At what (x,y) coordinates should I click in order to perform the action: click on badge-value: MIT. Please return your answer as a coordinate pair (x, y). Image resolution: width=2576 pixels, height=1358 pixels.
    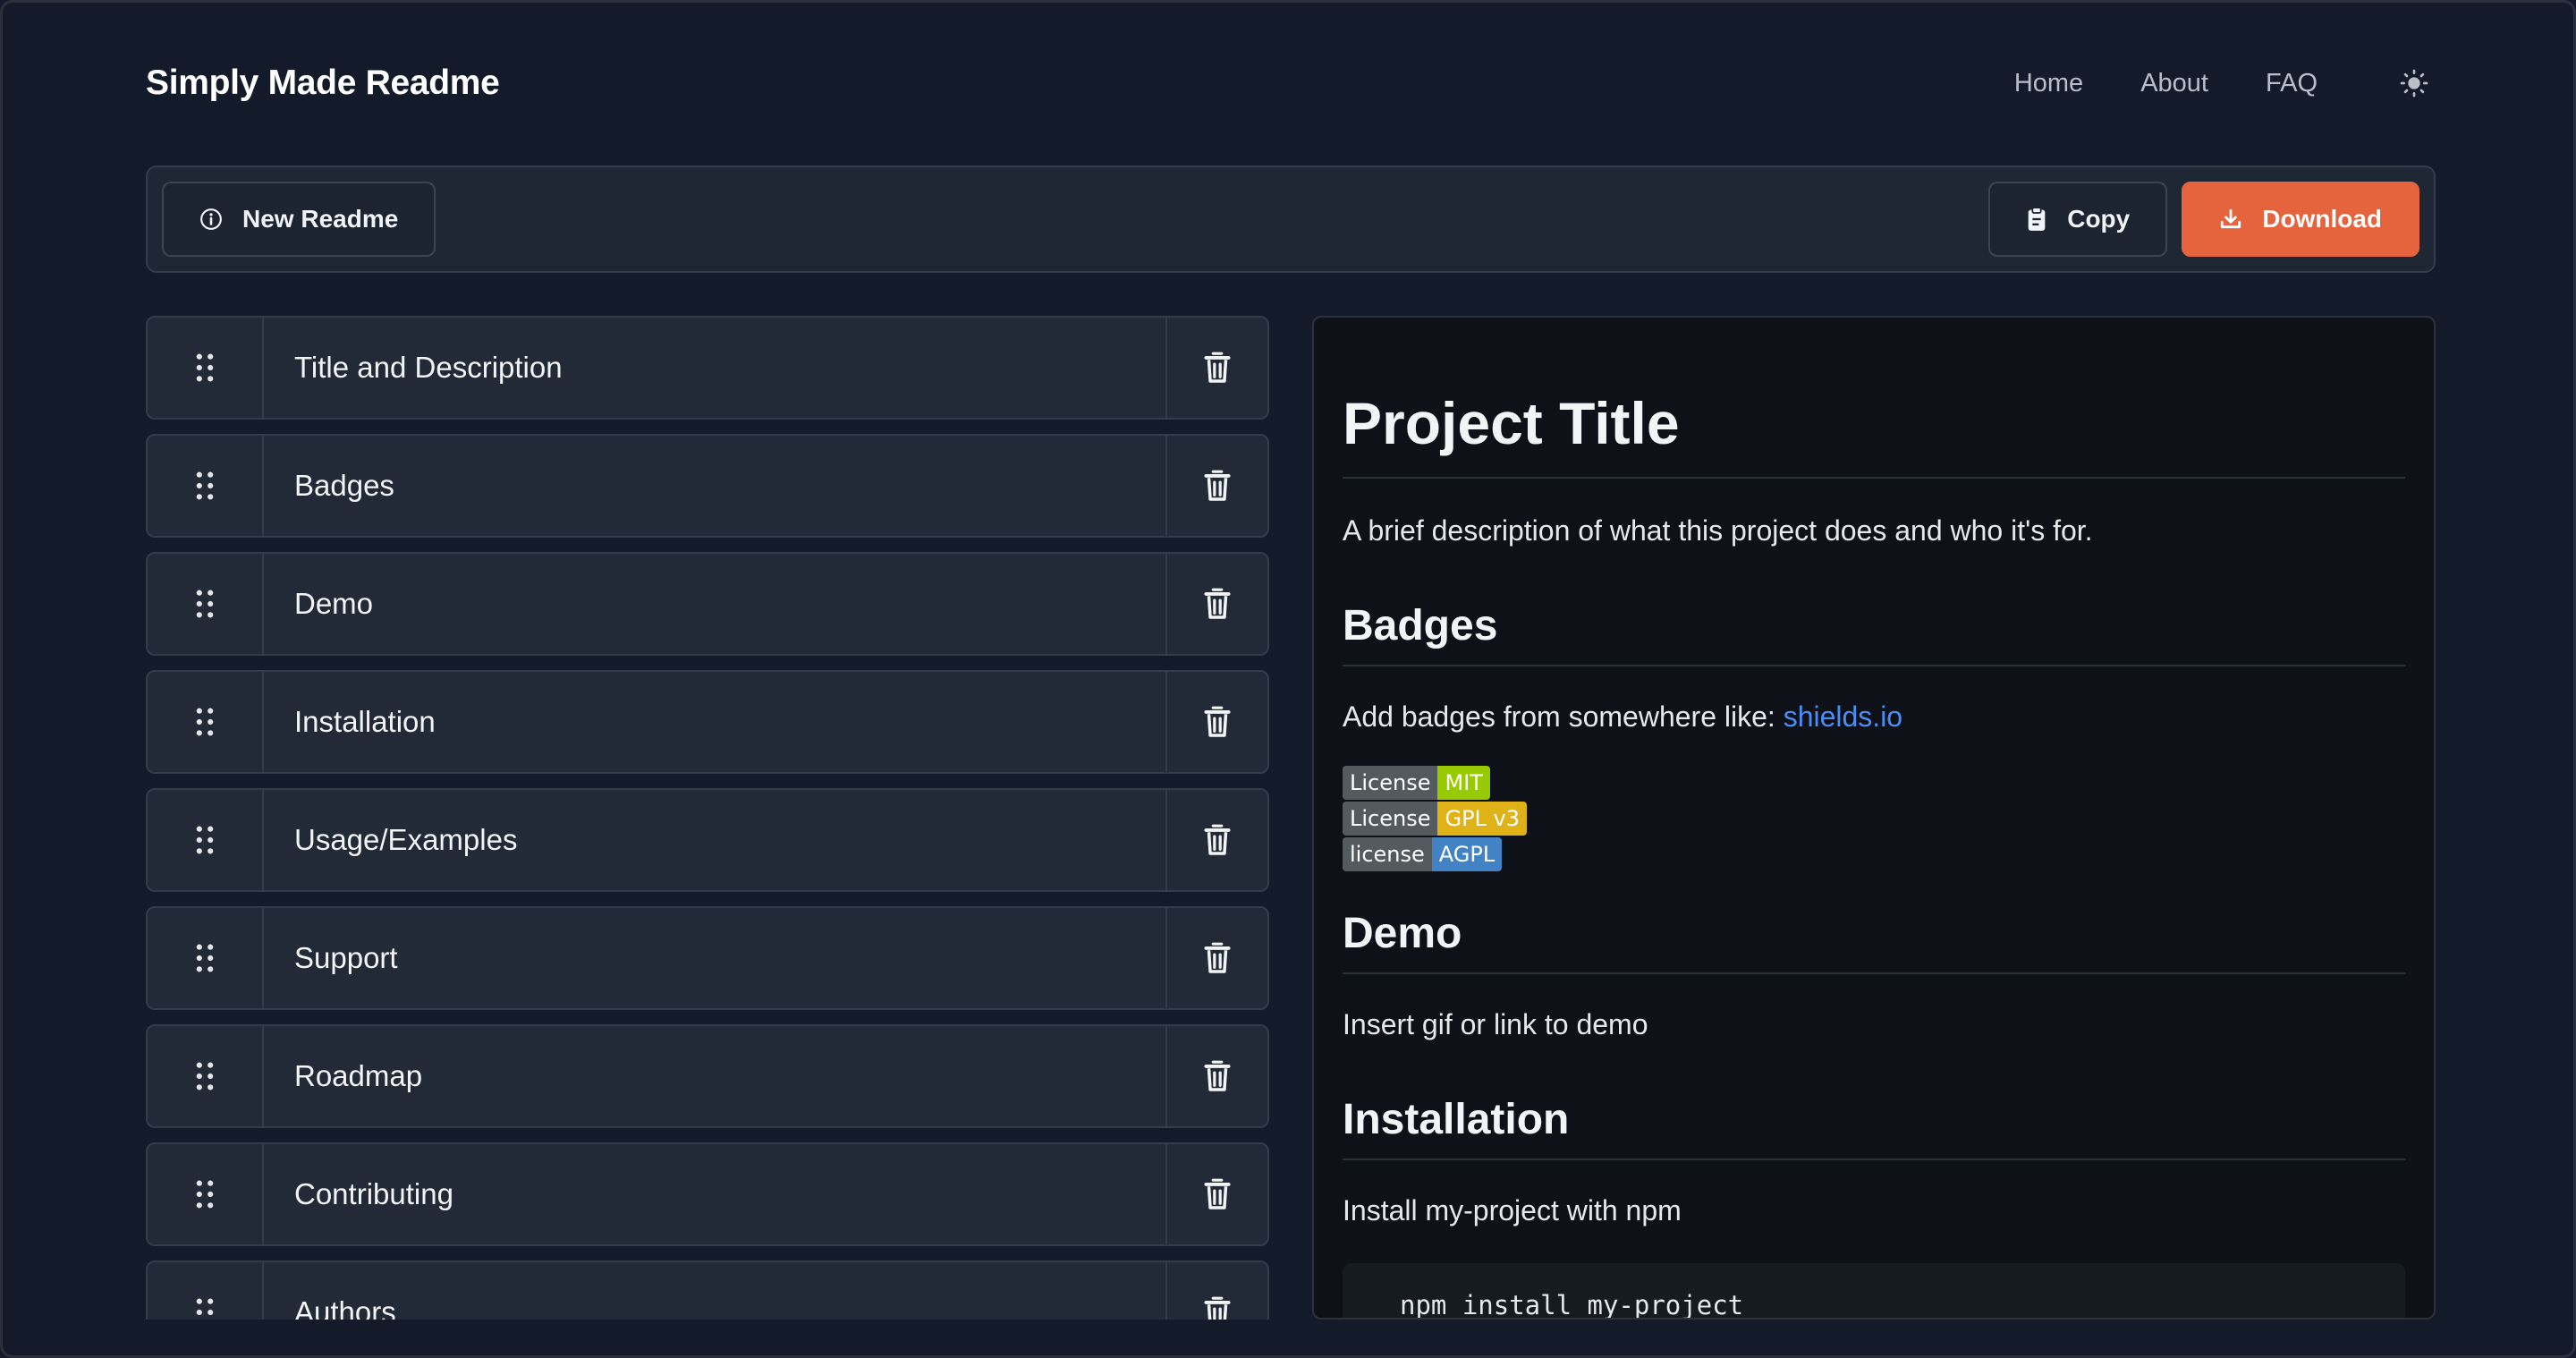
    Looking at the image, I should click on (1463, 783).